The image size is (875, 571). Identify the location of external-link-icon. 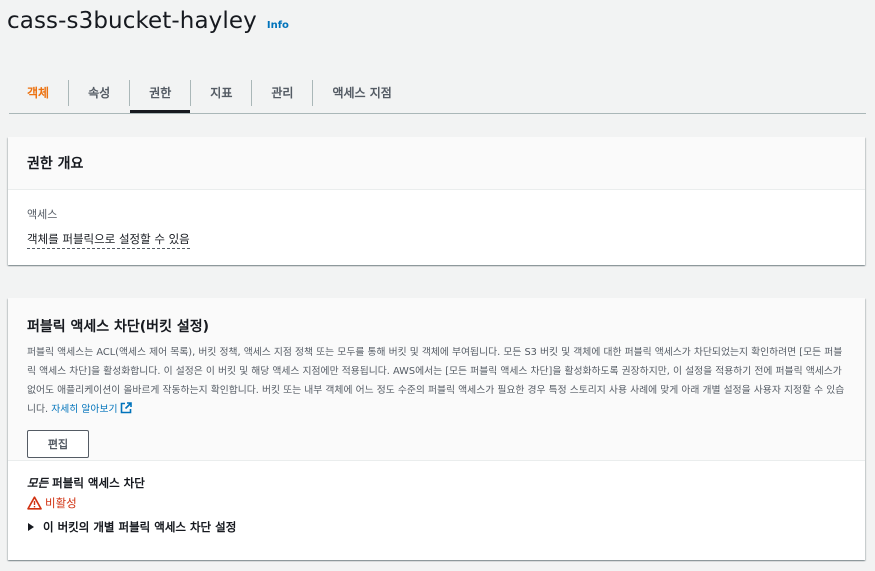
(126, 411).